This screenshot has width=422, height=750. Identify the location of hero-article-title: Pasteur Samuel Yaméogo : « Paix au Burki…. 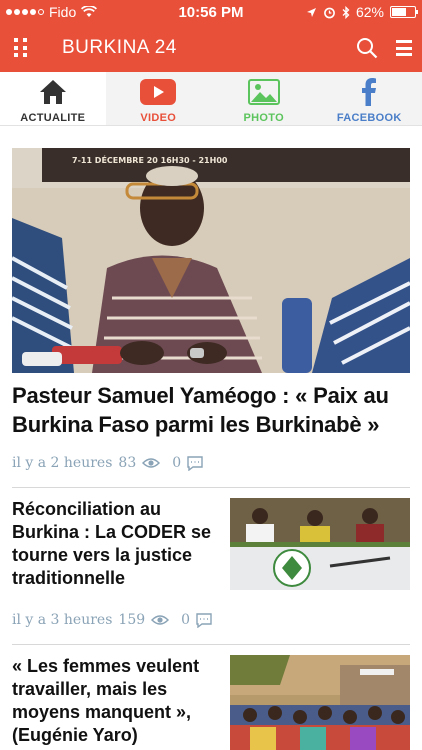
(211, 410).